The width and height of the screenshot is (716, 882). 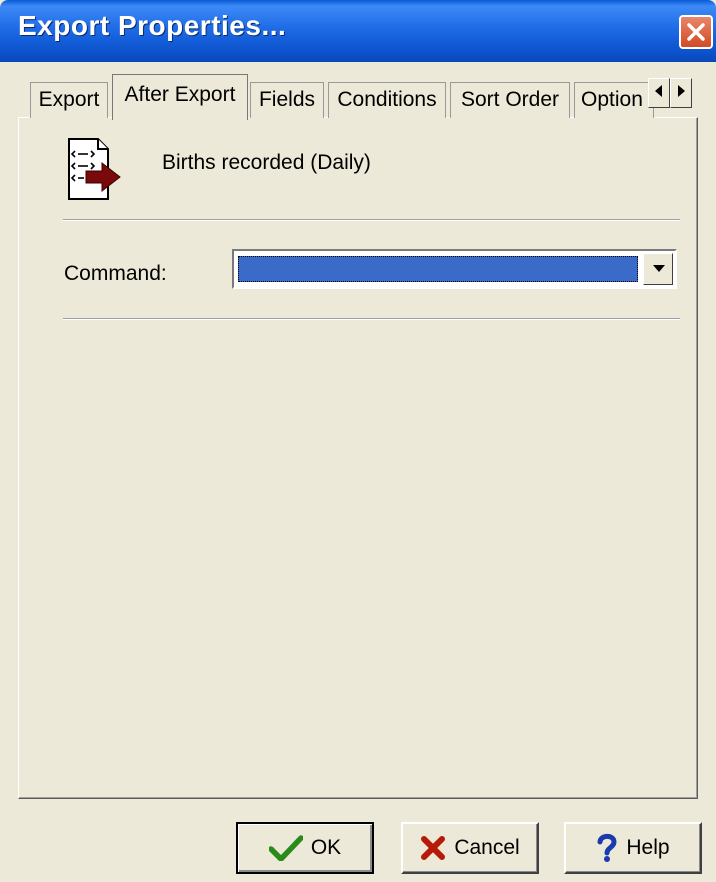 I want to click on tab-sort-order: Sort Order, so click(x=510, y=100).